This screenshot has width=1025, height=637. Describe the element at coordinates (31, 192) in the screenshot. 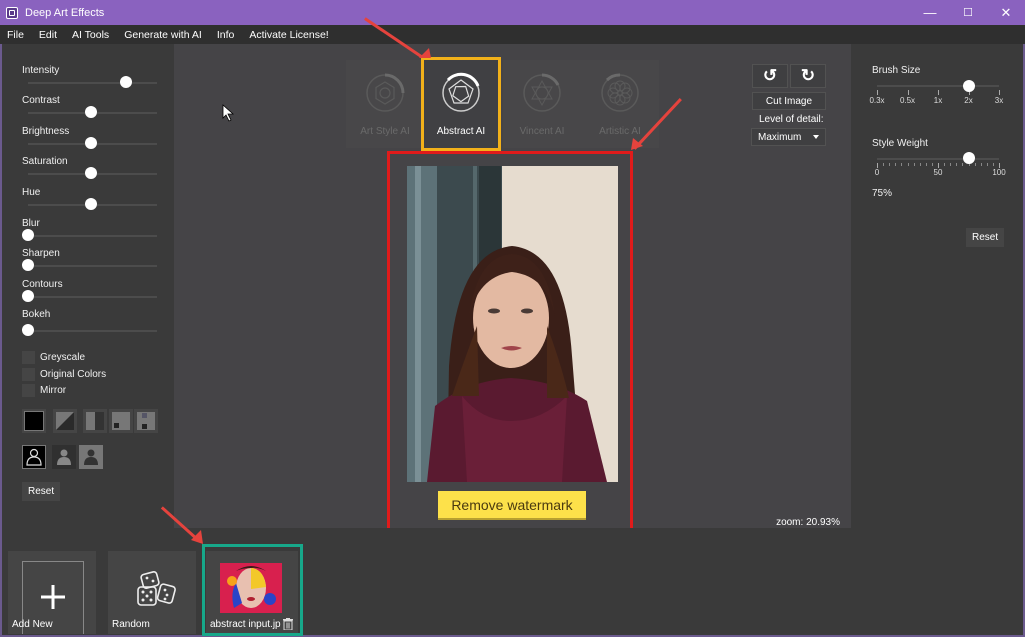

I see `slider-label: Hue` at that location.